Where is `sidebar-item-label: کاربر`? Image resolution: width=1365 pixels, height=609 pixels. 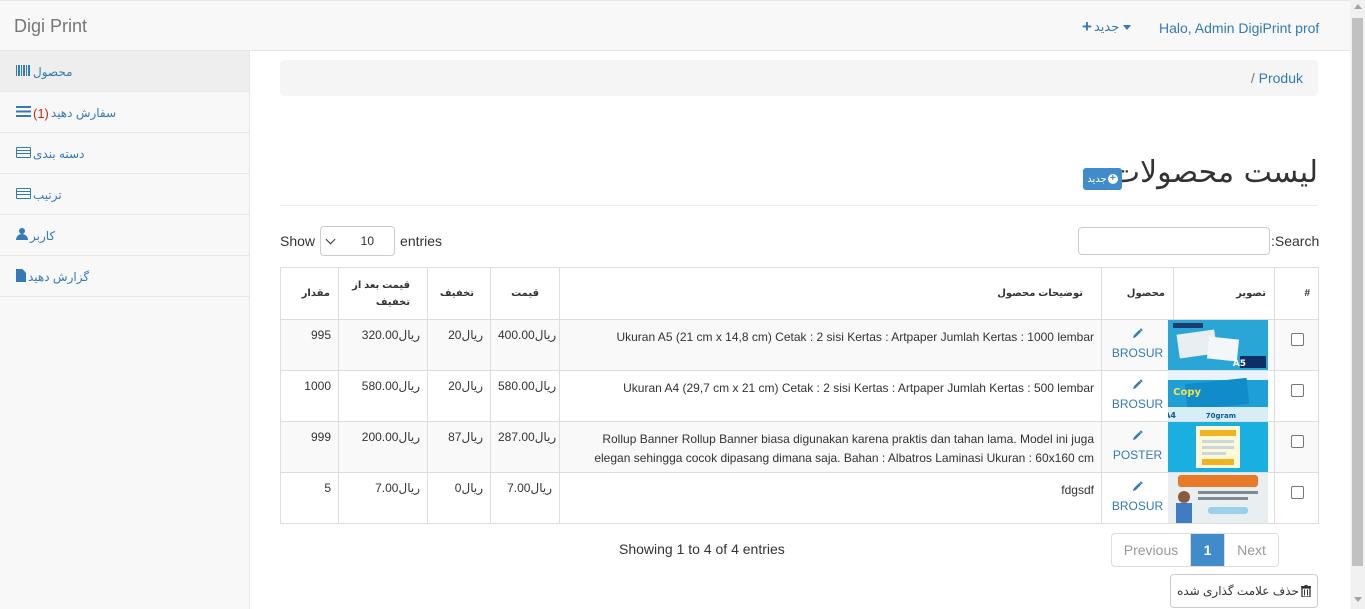 sidebar-item-label: کاربر is located at coordinates (43, 236).